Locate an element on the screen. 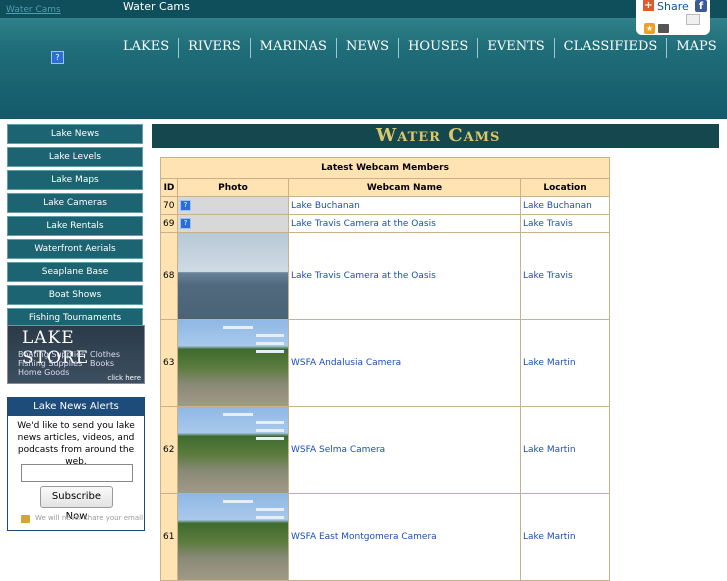 The height and width of the screenshot is (581, 727). column-header-photo: Photo is located at coordinates (233, 187).